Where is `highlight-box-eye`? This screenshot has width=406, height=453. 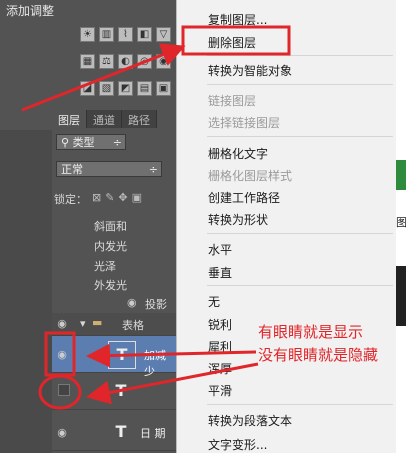 highlight-box-eye is located at coordinates (60, 354).